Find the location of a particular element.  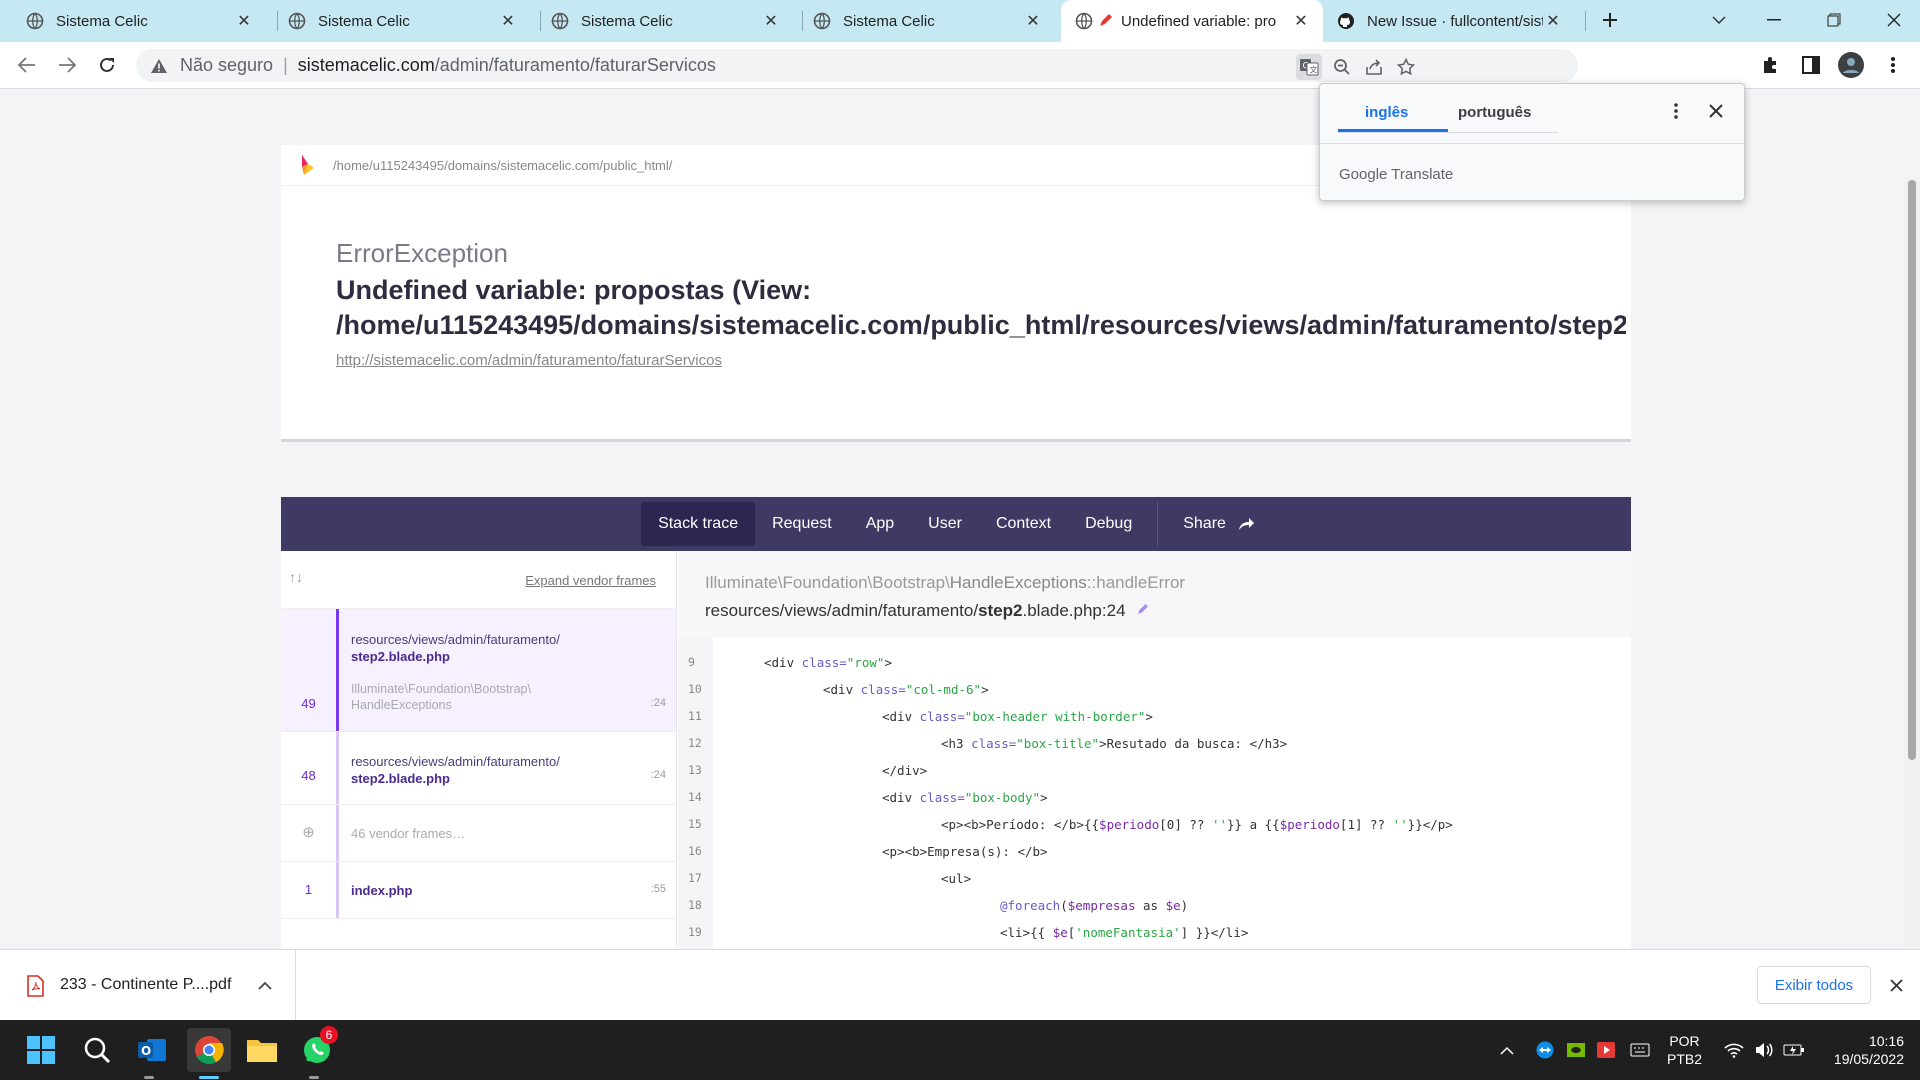

scrollbar-thumb is located at coordinates (1912, 470).